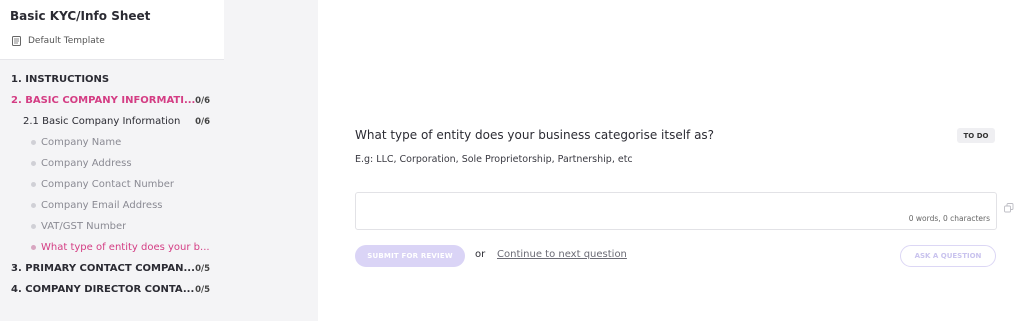 The image size is (1024, 321). What do you see at coordinates (112, 41) in the screenshot?
I see `template-selector: Default Template` at bounding box center [112, 41].